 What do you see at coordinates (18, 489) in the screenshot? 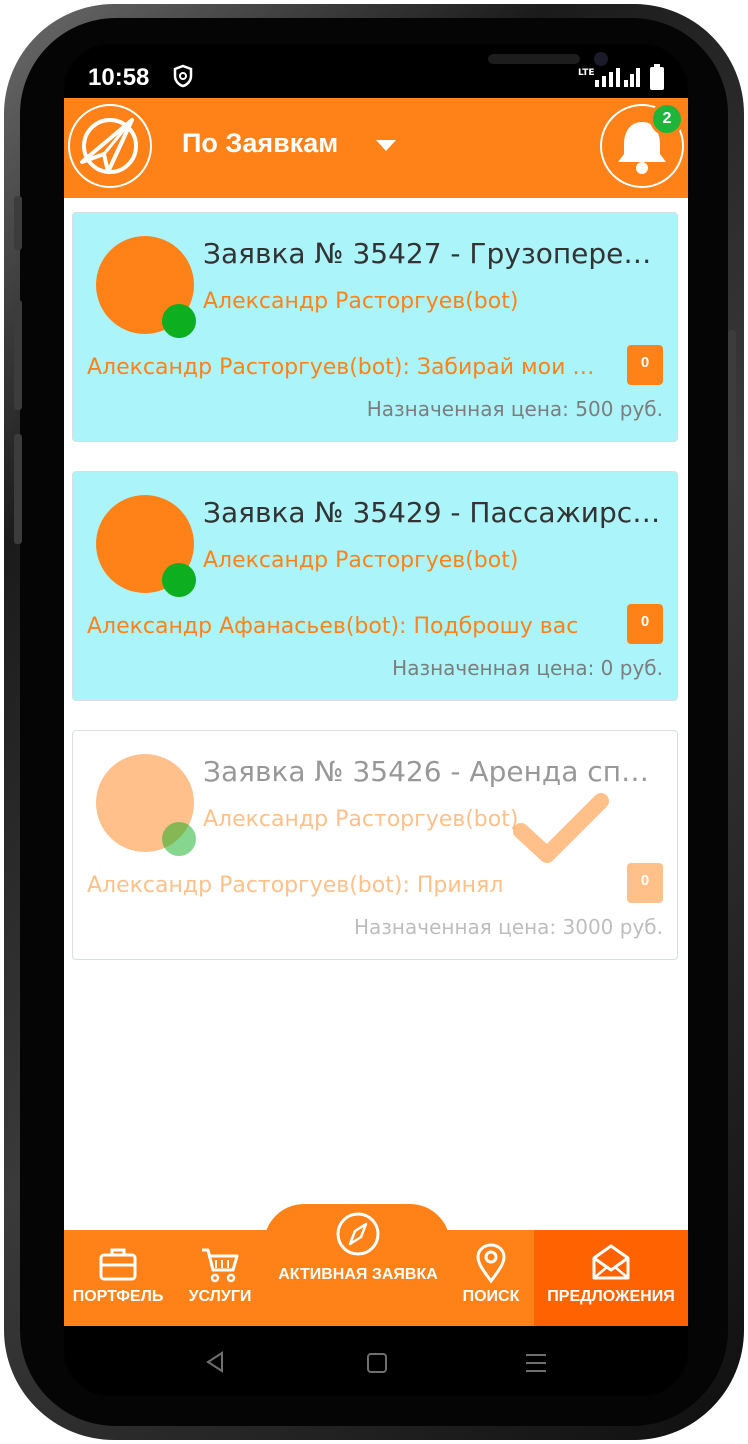
I see `side-button-volume-down` at bounding box center [18, 489].